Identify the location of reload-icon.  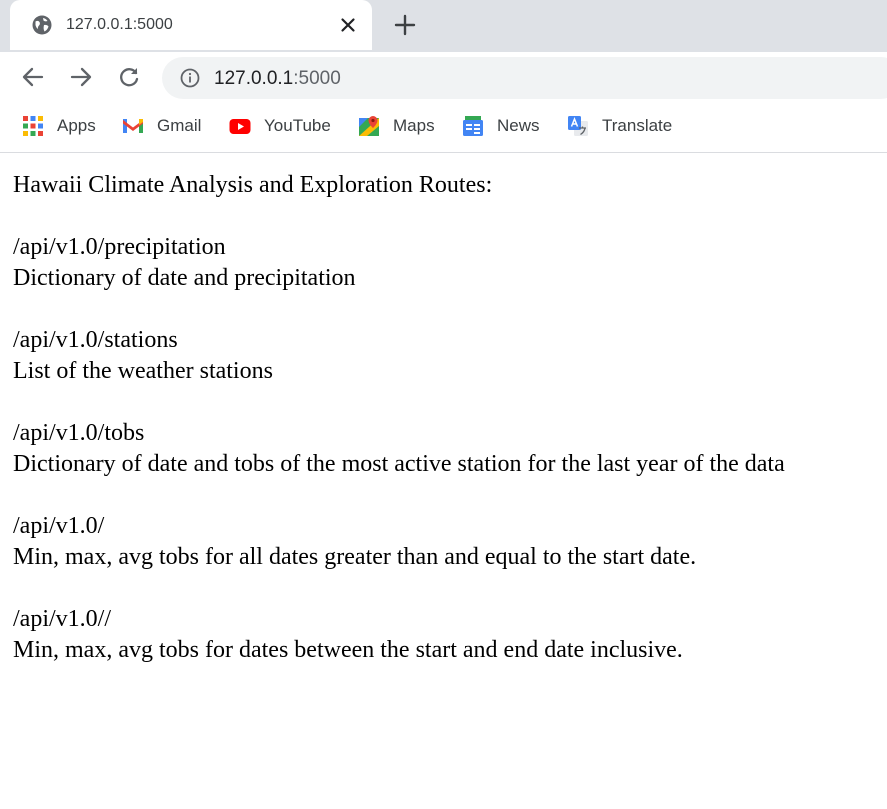
(129, 77).